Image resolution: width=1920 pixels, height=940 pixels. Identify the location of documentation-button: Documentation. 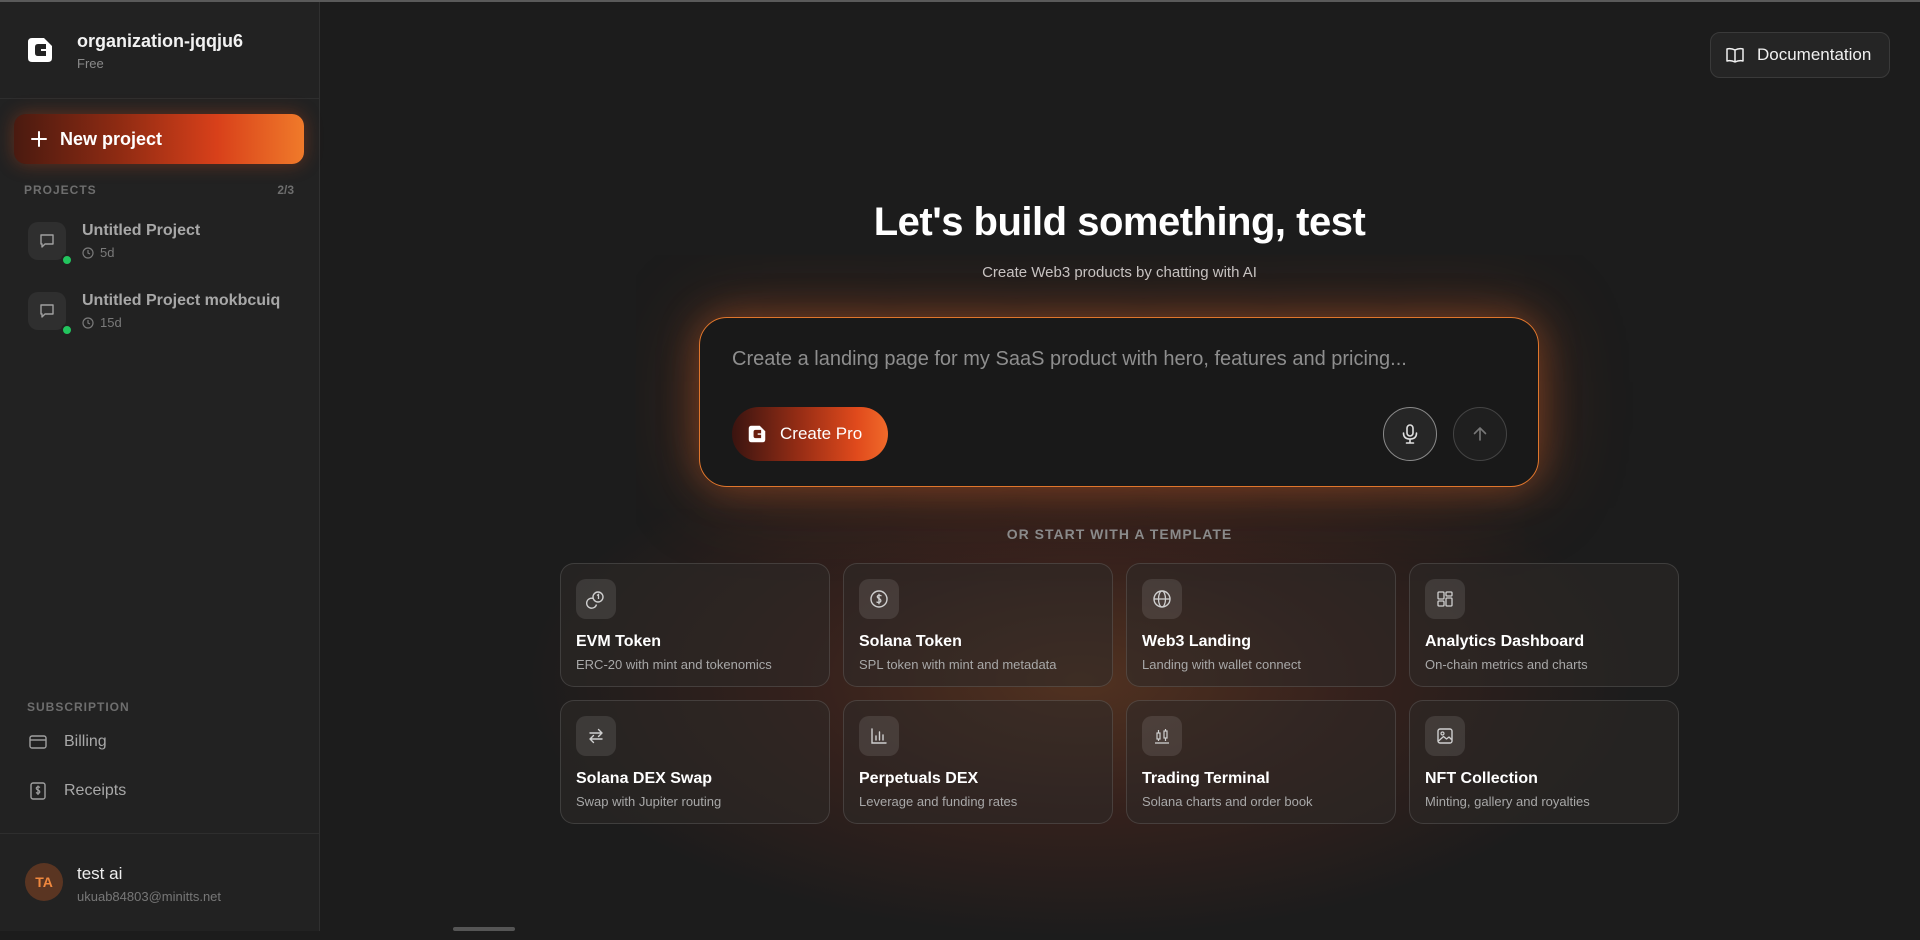
(1800, 55).